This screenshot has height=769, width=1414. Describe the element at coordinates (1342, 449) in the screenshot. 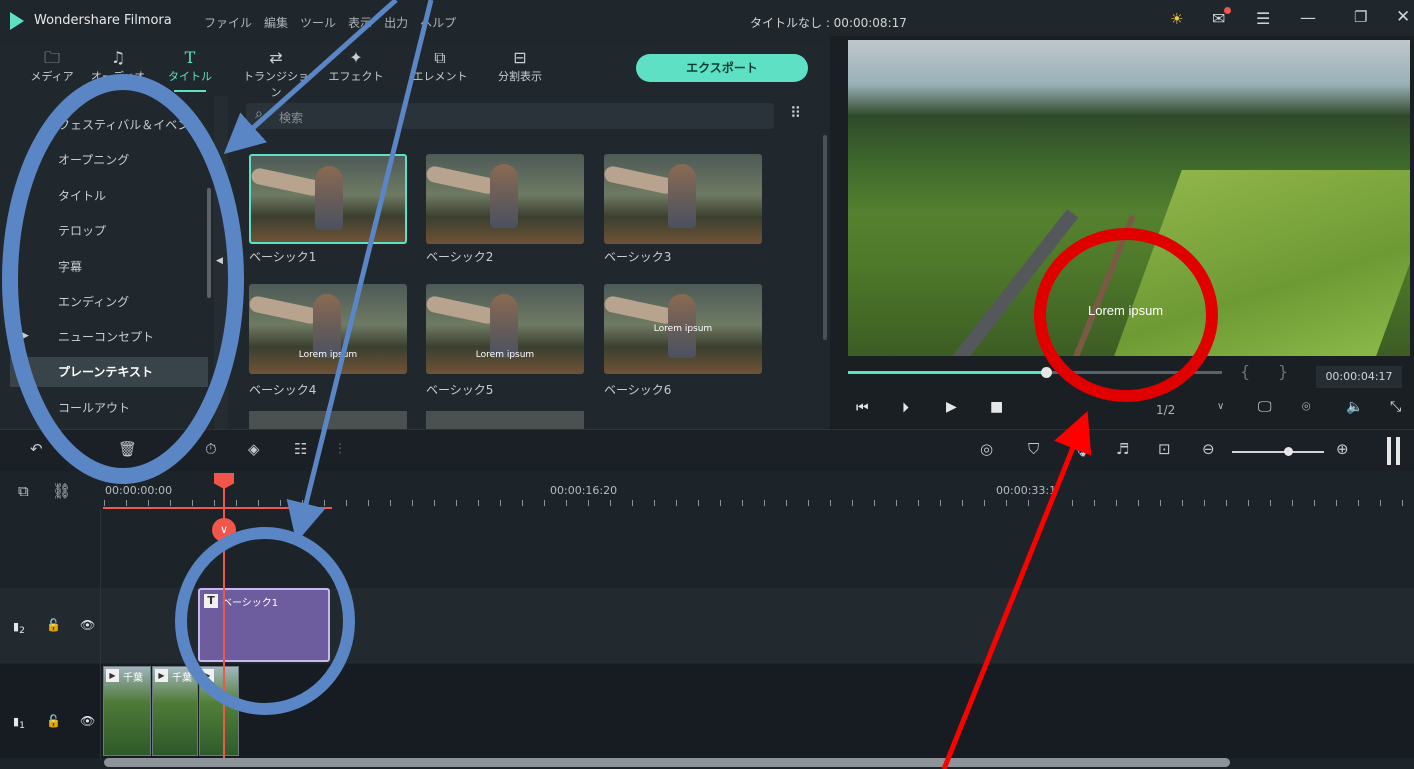

I see `zoom-in-icon: ⊕` at that location.